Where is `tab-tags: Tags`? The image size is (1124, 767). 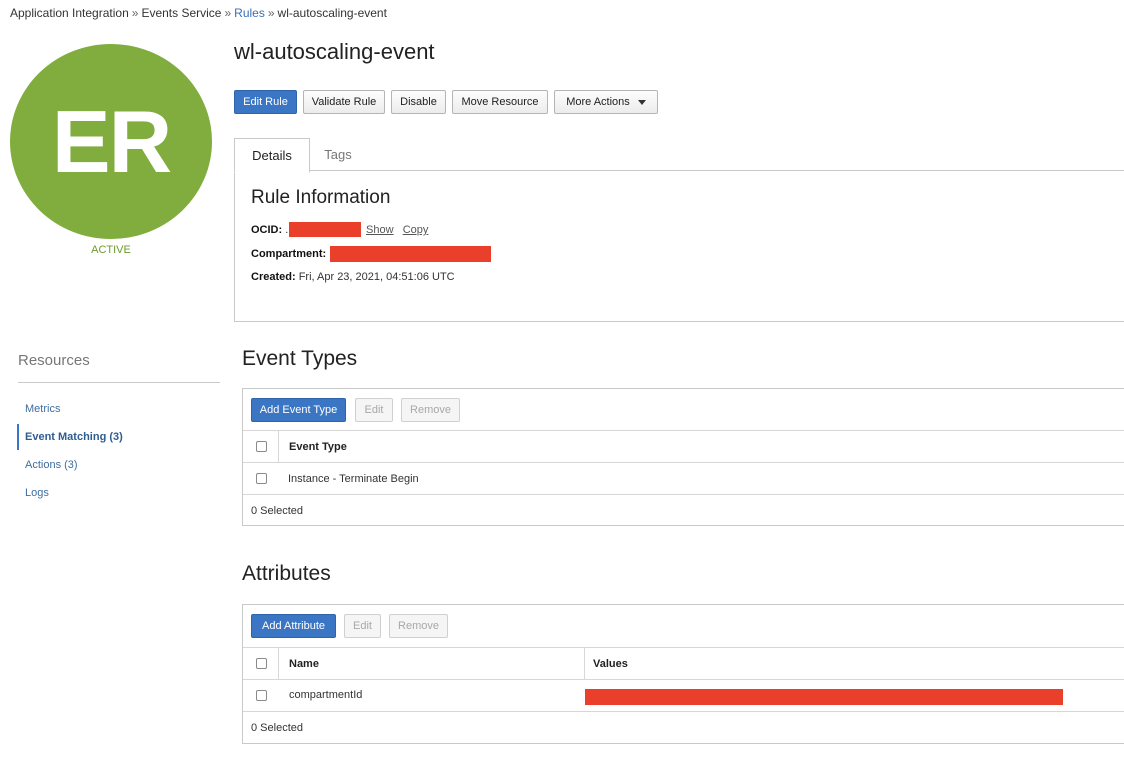 tab-tags: Tags is located at coordinates (338, 154).